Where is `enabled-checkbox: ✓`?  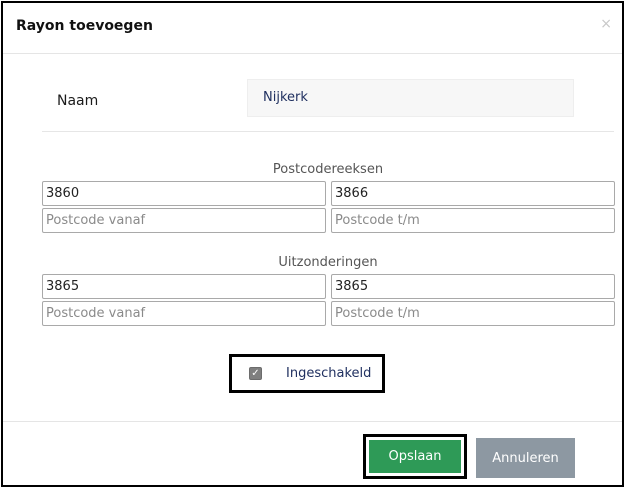
enabled-checkbox: ✓ is located at coordinates (255, 373).